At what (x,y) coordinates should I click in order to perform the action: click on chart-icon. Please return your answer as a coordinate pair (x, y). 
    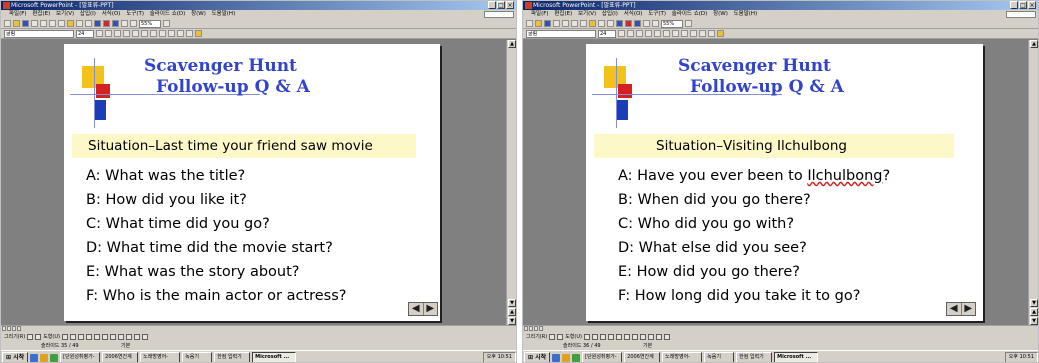
    Looking at the image, I should click on (106, 23).